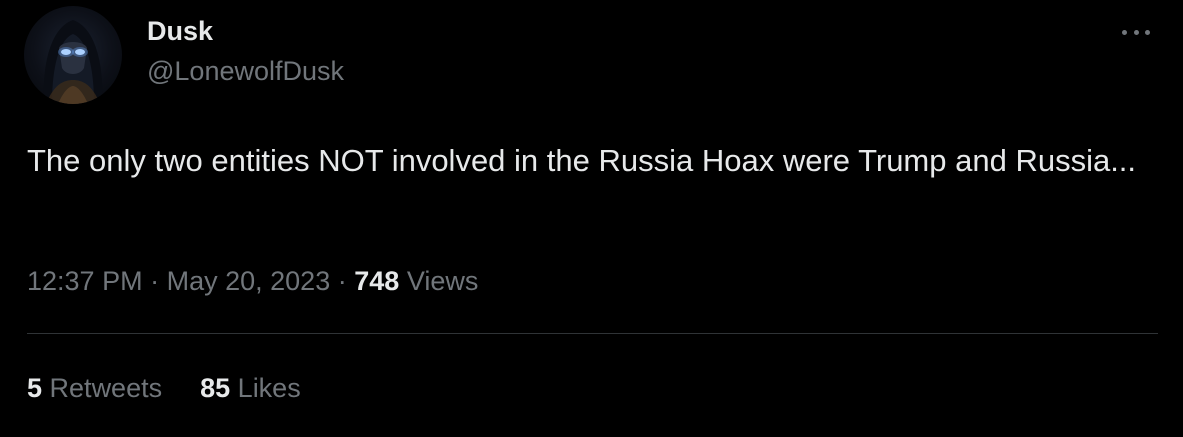  I want to click on hooded-figure-avatar-icon, so click(73, 62).